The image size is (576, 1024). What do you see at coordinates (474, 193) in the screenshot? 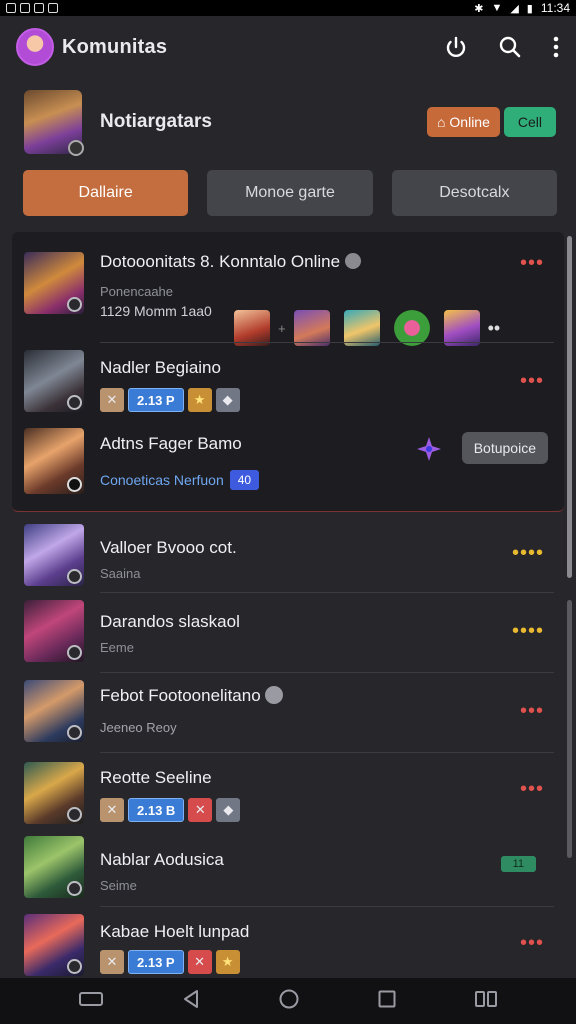
I see `tab-desotcalx: Desotcalx` at bounding box center [474, 193].